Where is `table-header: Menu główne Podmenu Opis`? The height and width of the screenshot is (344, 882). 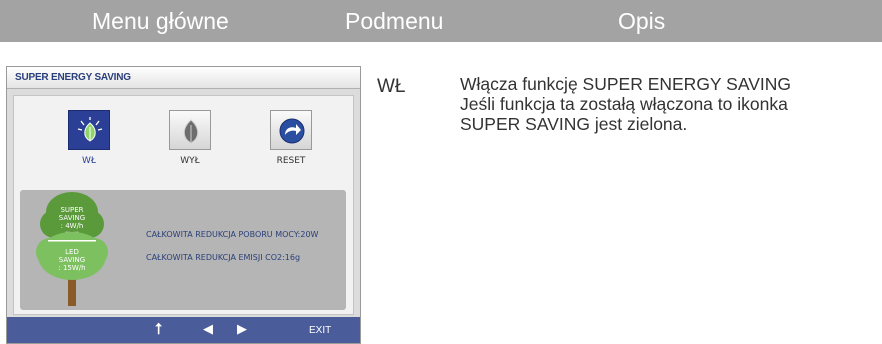
table-header: Menu główne Podmenu Opis is located at coordinates (441, 21).